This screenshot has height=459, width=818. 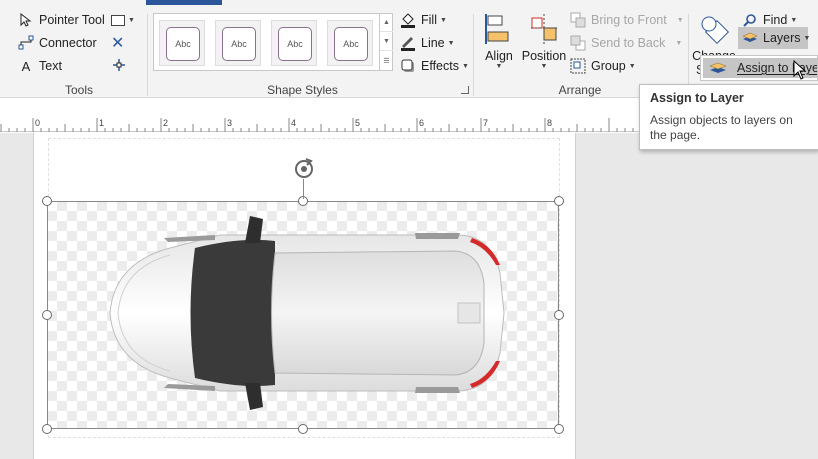 What do you see at coordinates (422, 123) in the screenshot?
I see `ruler-number: 6` at bounding box center [422, 123].